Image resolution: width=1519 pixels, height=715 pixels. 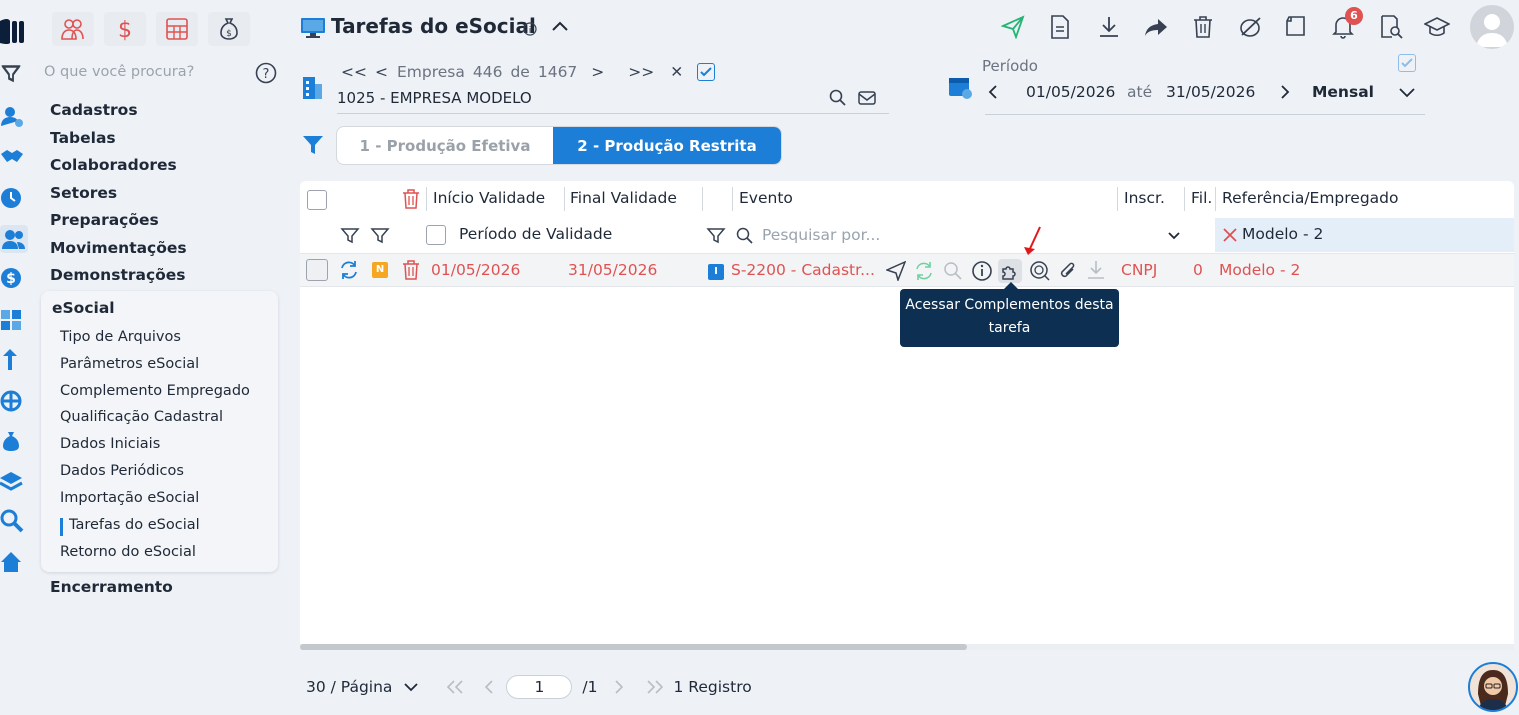 I want to click on nav-item-6: Demonstrações, so click(x=118, y=278).